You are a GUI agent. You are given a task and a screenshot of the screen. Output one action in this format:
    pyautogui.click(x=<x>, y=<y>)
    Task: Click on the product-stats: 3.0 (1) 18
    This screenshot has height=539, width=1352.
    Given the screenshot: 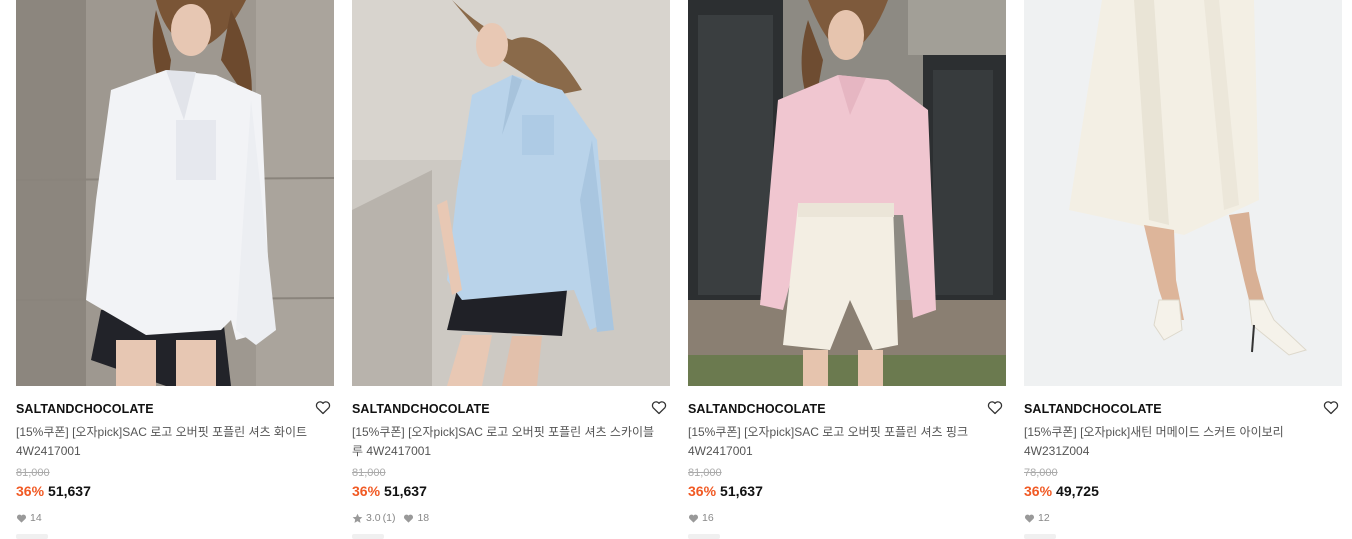 What is the action you would take?
    pyautogui.click(x=394, y=518)
    